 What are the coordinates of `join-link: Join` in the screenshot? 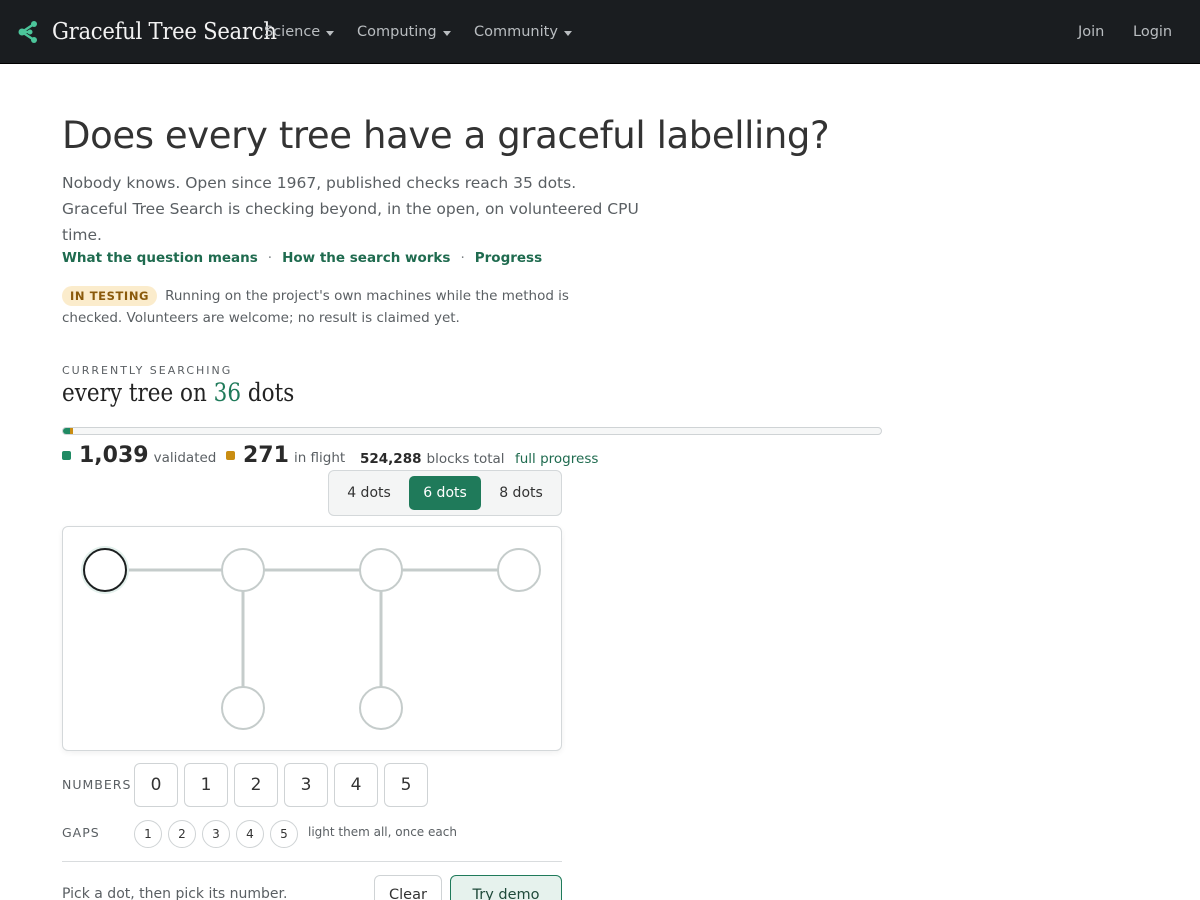 It's located at (1091, 32).